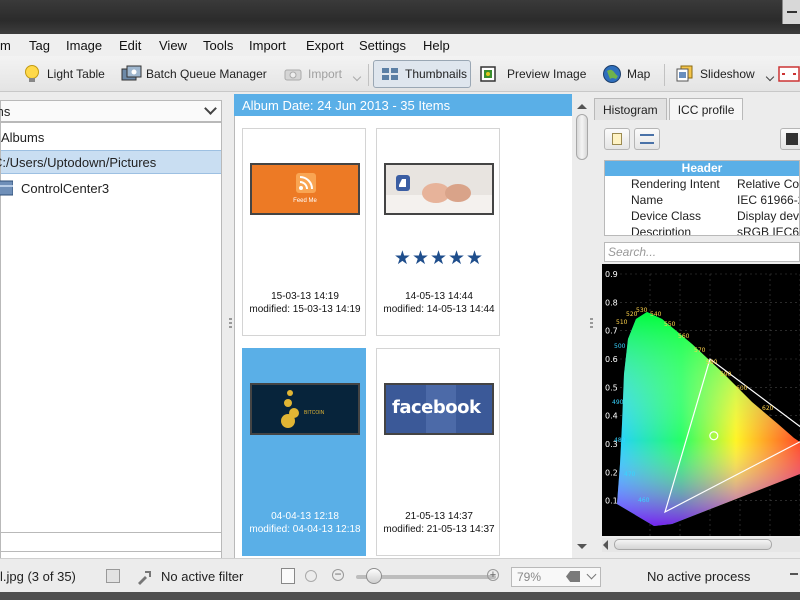 Image resolution: width=800 pixels, height=600 pixels. What do you see at coordinates (357, 77) in the screenshot?
I see `import-dropdown-icon` at bounding box center [357, 77].